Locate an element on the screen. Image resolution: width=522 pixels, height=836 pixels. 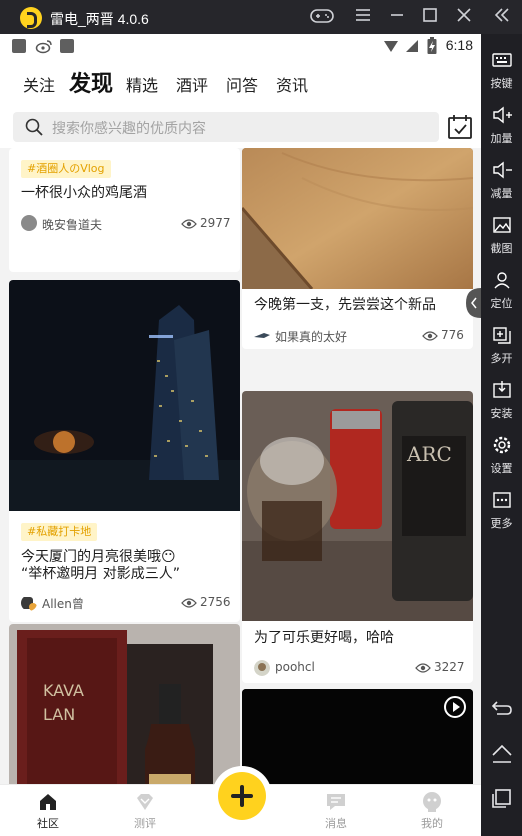
create-post-button is located at coordinates (242, 796).